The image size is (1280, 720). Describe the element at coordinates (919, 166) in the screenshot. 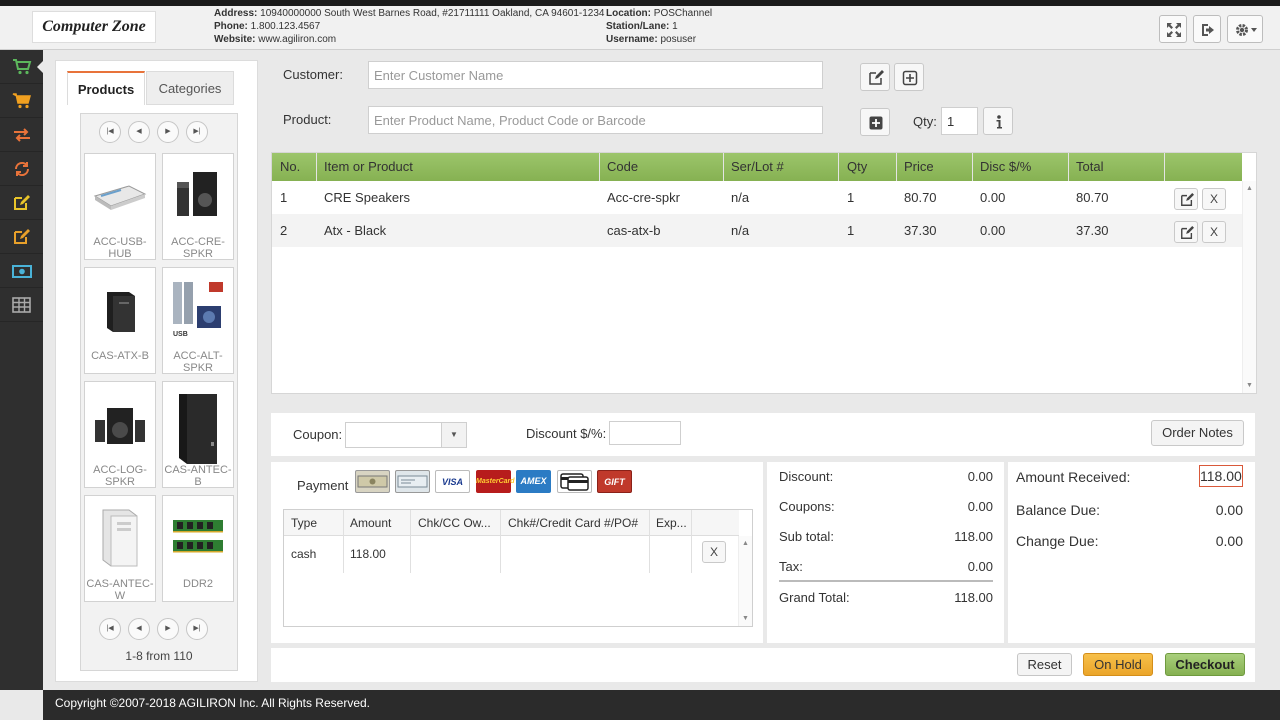

I see `col-header: Price` at that location.